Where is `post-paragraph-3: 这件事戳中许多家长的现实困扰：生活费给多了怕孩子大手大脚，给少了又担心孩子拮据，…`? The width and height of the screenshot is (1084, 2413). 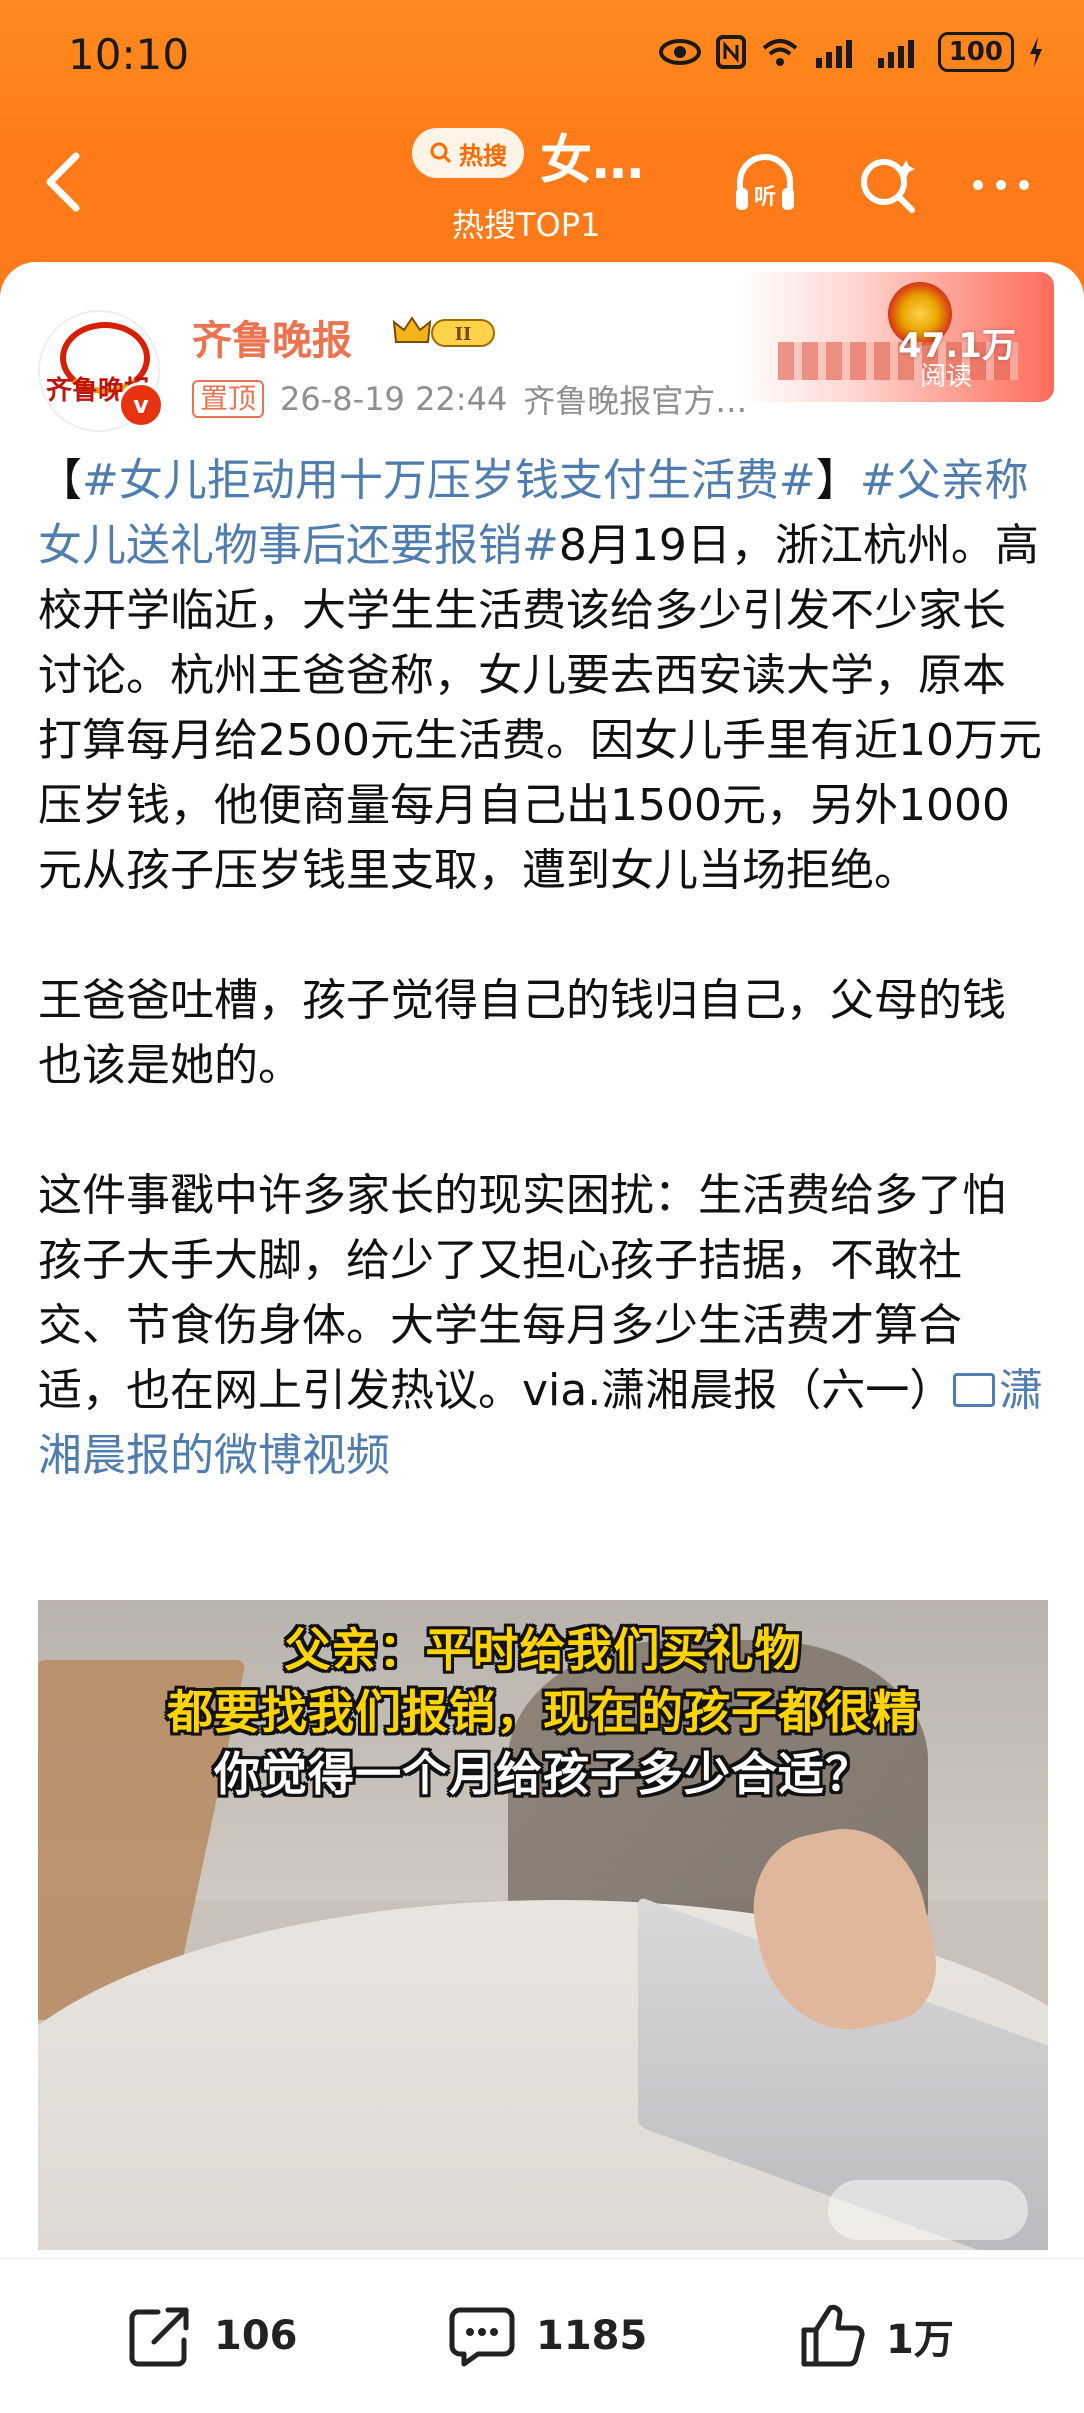
post-paragraph-3: 这件事戳中许多家长的现实困扰：生活费给多了怕孩子大手大脚，给少了又担心孩子拮据，… is located at coordinates (543, 1325).